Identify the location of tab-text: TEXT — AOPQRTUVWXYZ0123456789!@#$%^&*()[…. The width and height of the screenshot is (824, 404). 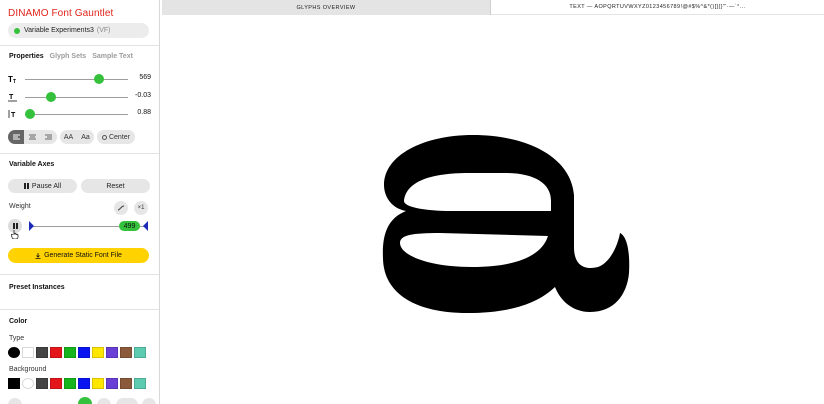
(657, 7).